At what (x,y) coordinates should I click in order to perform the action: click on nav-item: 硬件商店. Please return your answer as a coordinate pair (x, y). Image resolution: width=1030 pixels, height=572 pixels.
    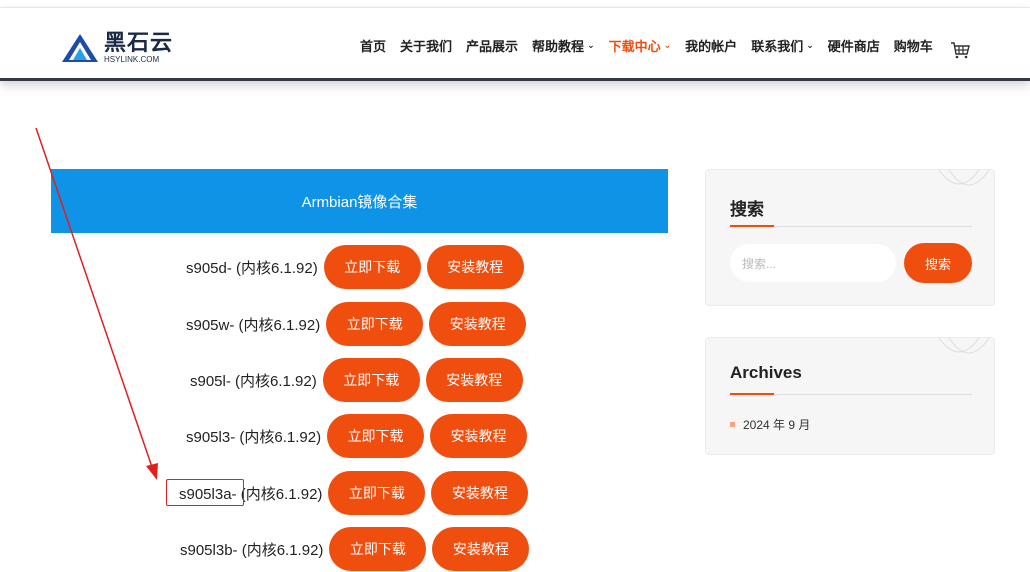
    Looking at the image, I should click on (854, 45).